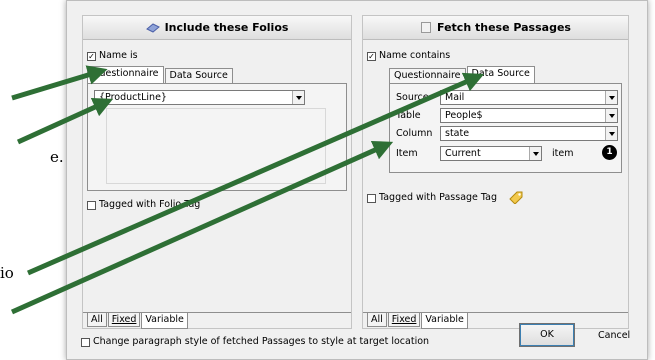  I want to click on tagged-passage-label: Tagged with Passage Tag, so click(438, 197).